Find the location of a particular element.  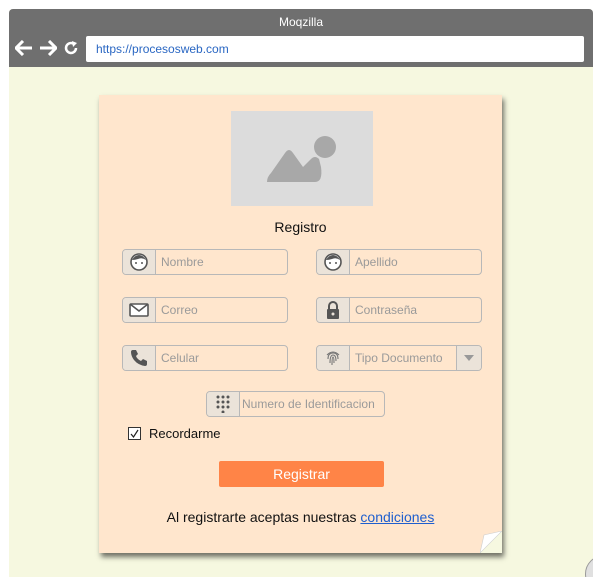

correo-field: Correo is located at coordinates (205, 310).